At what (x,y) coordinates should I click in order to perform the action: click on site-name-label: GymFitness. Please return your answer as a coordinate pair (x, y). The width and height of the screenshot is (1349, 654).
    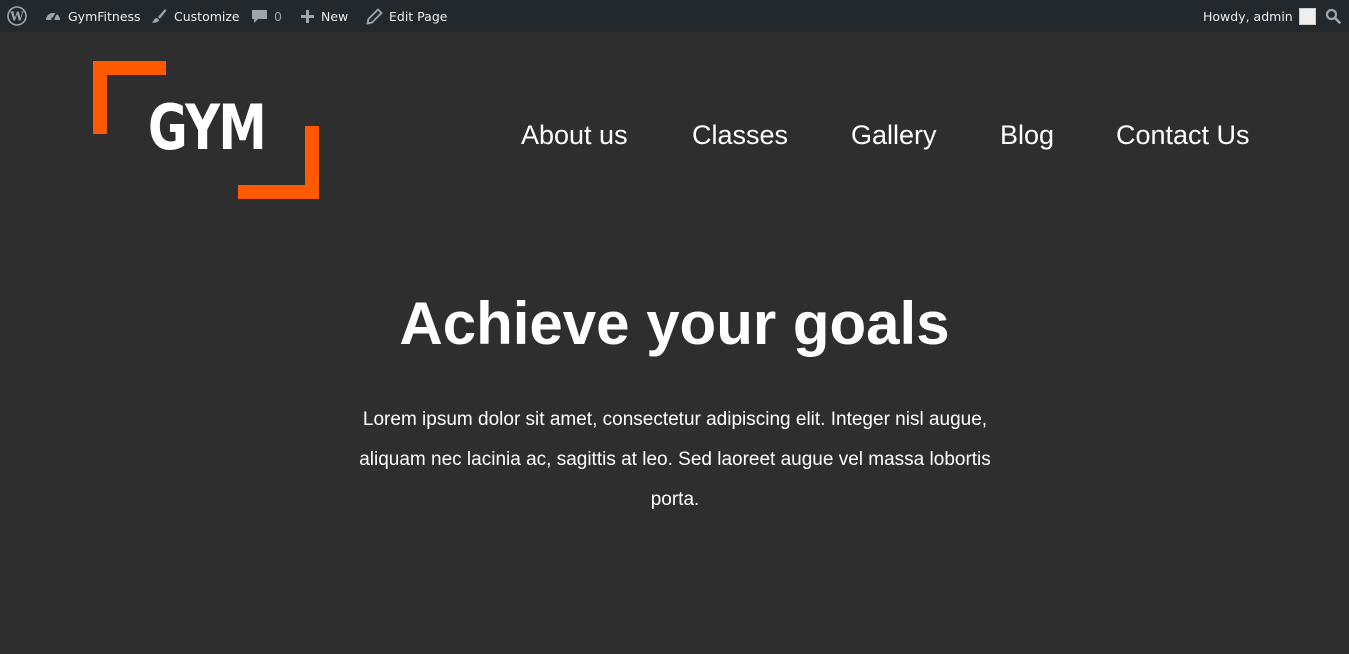
    Looking at the image, I should click on (104, 16).